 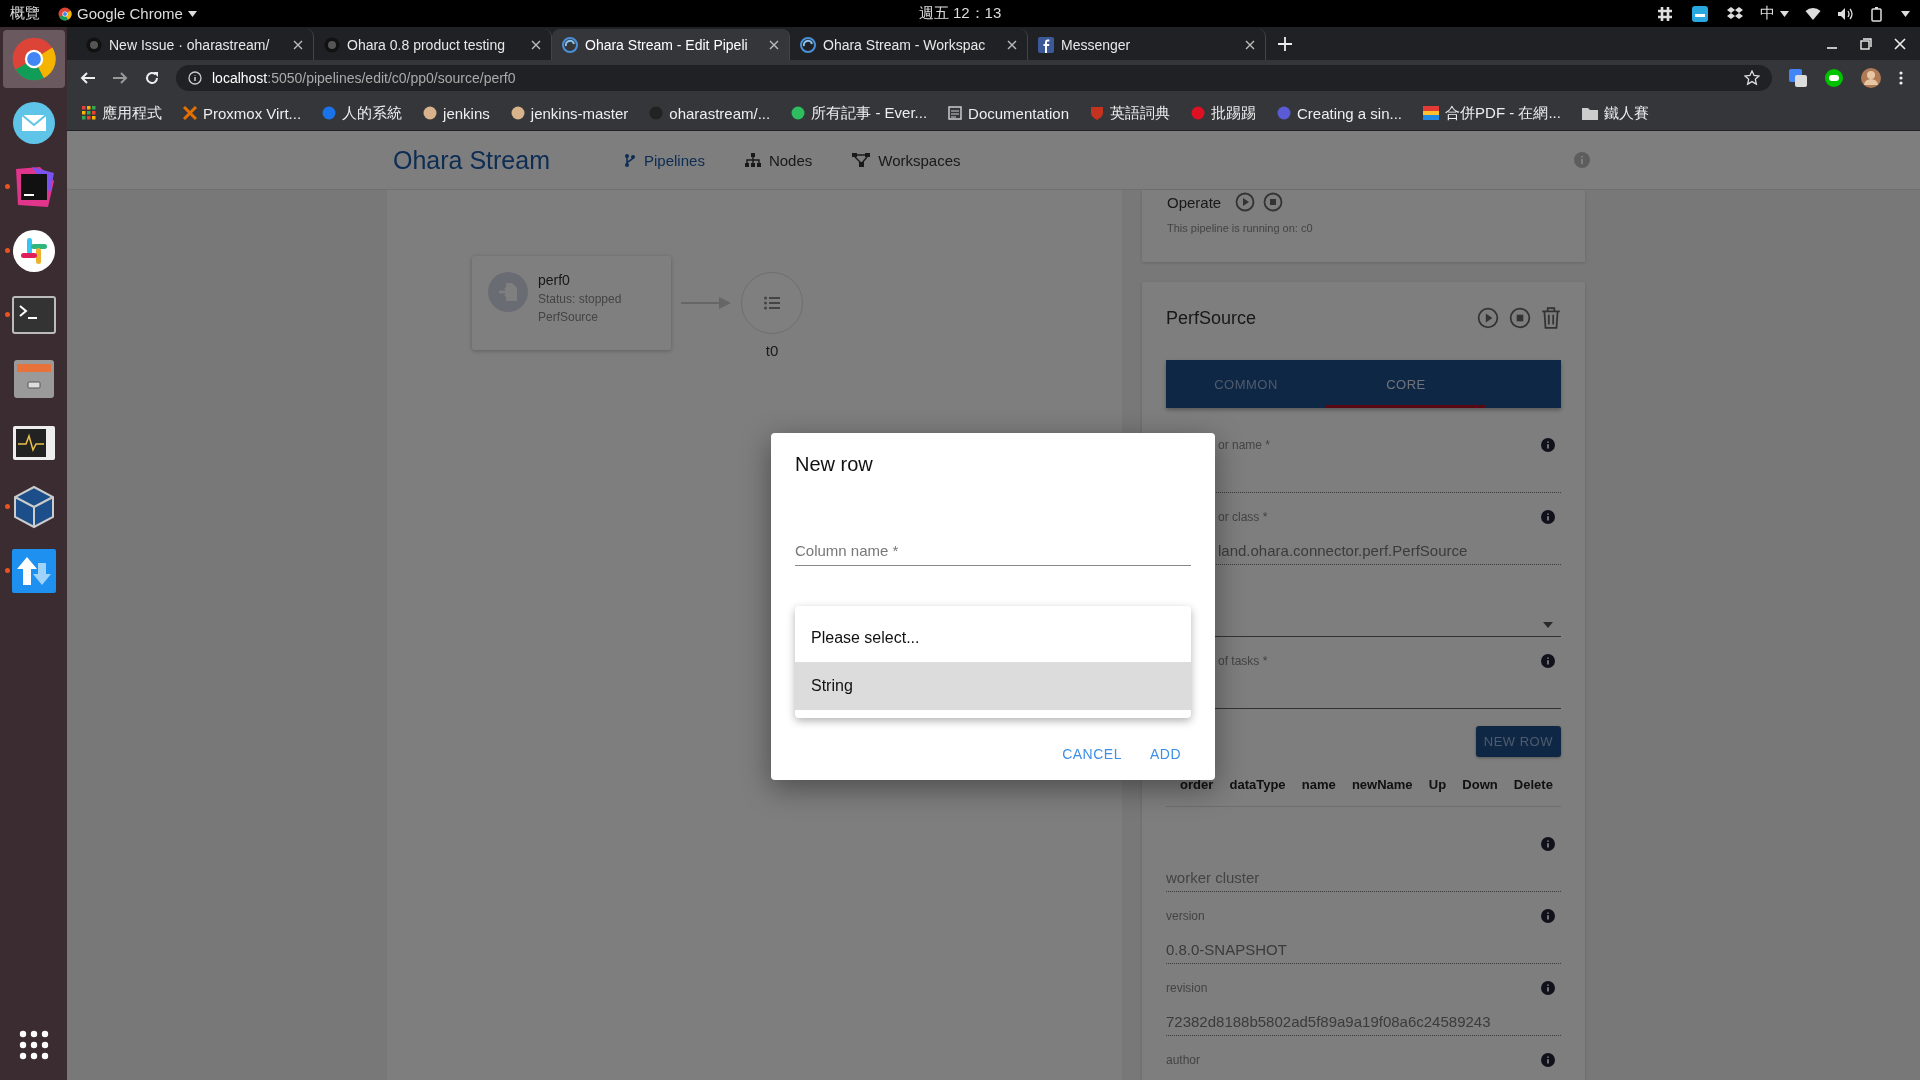 I want to click on nav-link: Workspaces, so click(x=906, y=160).